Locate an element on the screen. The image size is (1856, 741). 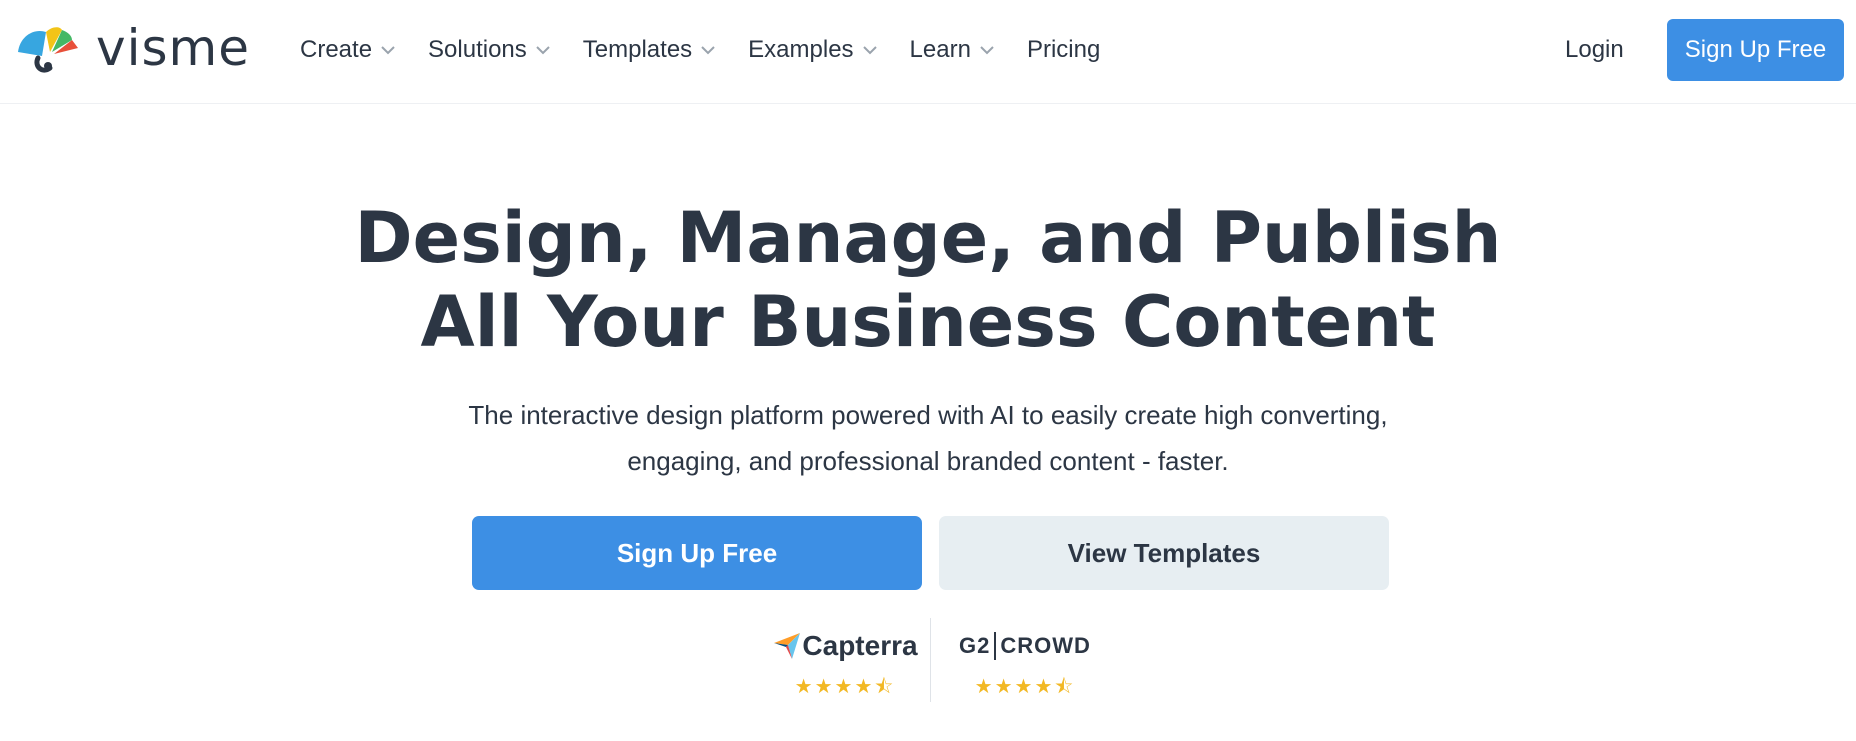
header-signup-button: Sign Up Free is located at coordinates (1755, 50).